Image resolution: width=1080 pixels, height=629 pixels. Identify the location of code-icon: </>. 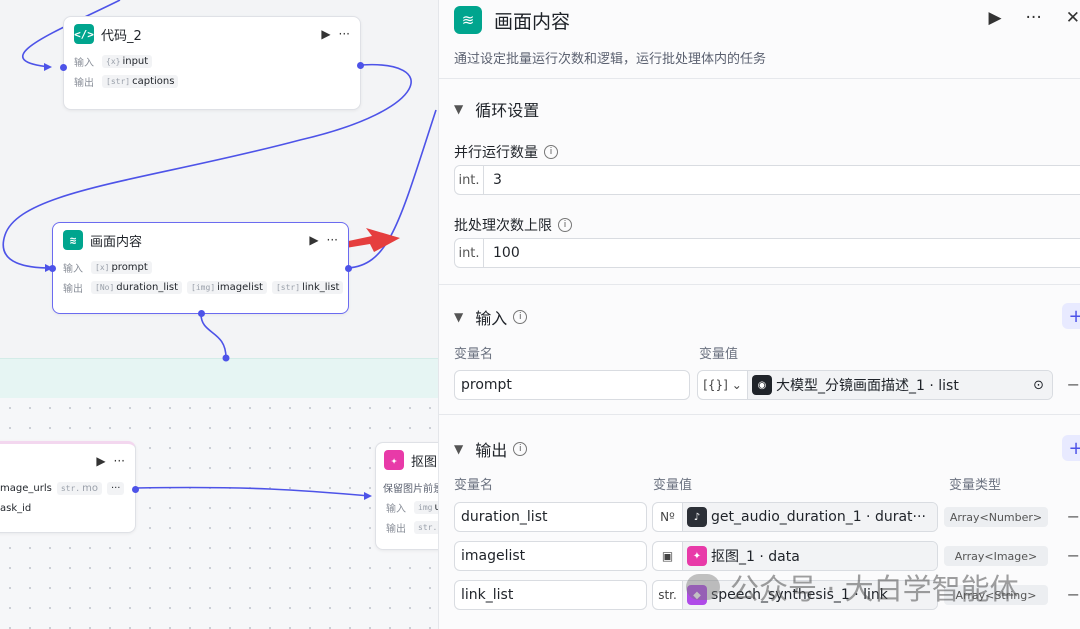
(84, 34).